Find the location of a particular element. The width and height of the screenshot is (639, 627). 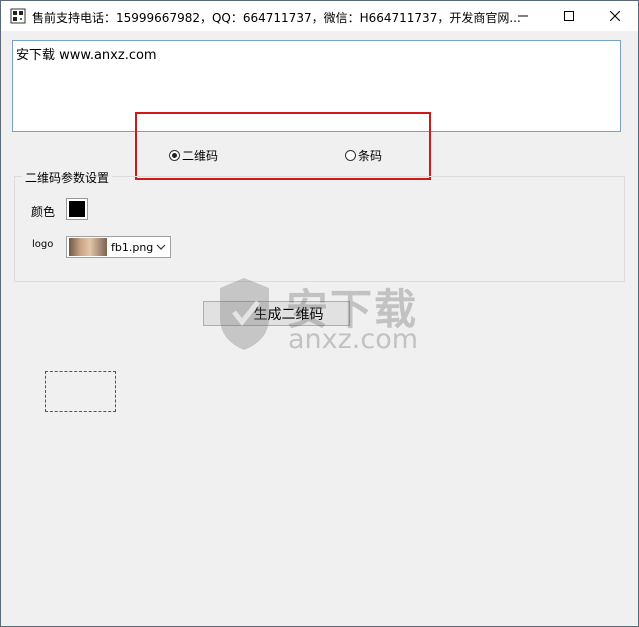

radio-barcode: 条码 is located at coordinates (363, 155).